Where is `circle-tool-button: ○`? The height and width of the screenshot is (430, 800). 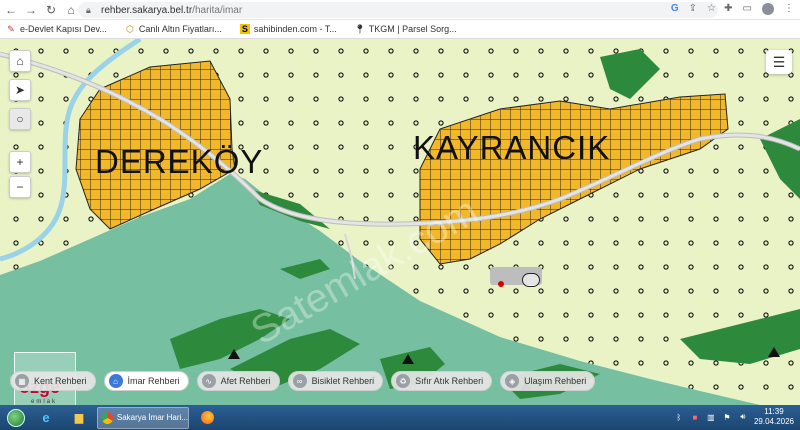 circle-tool-button: ○ is located at coordinates (20, 119).